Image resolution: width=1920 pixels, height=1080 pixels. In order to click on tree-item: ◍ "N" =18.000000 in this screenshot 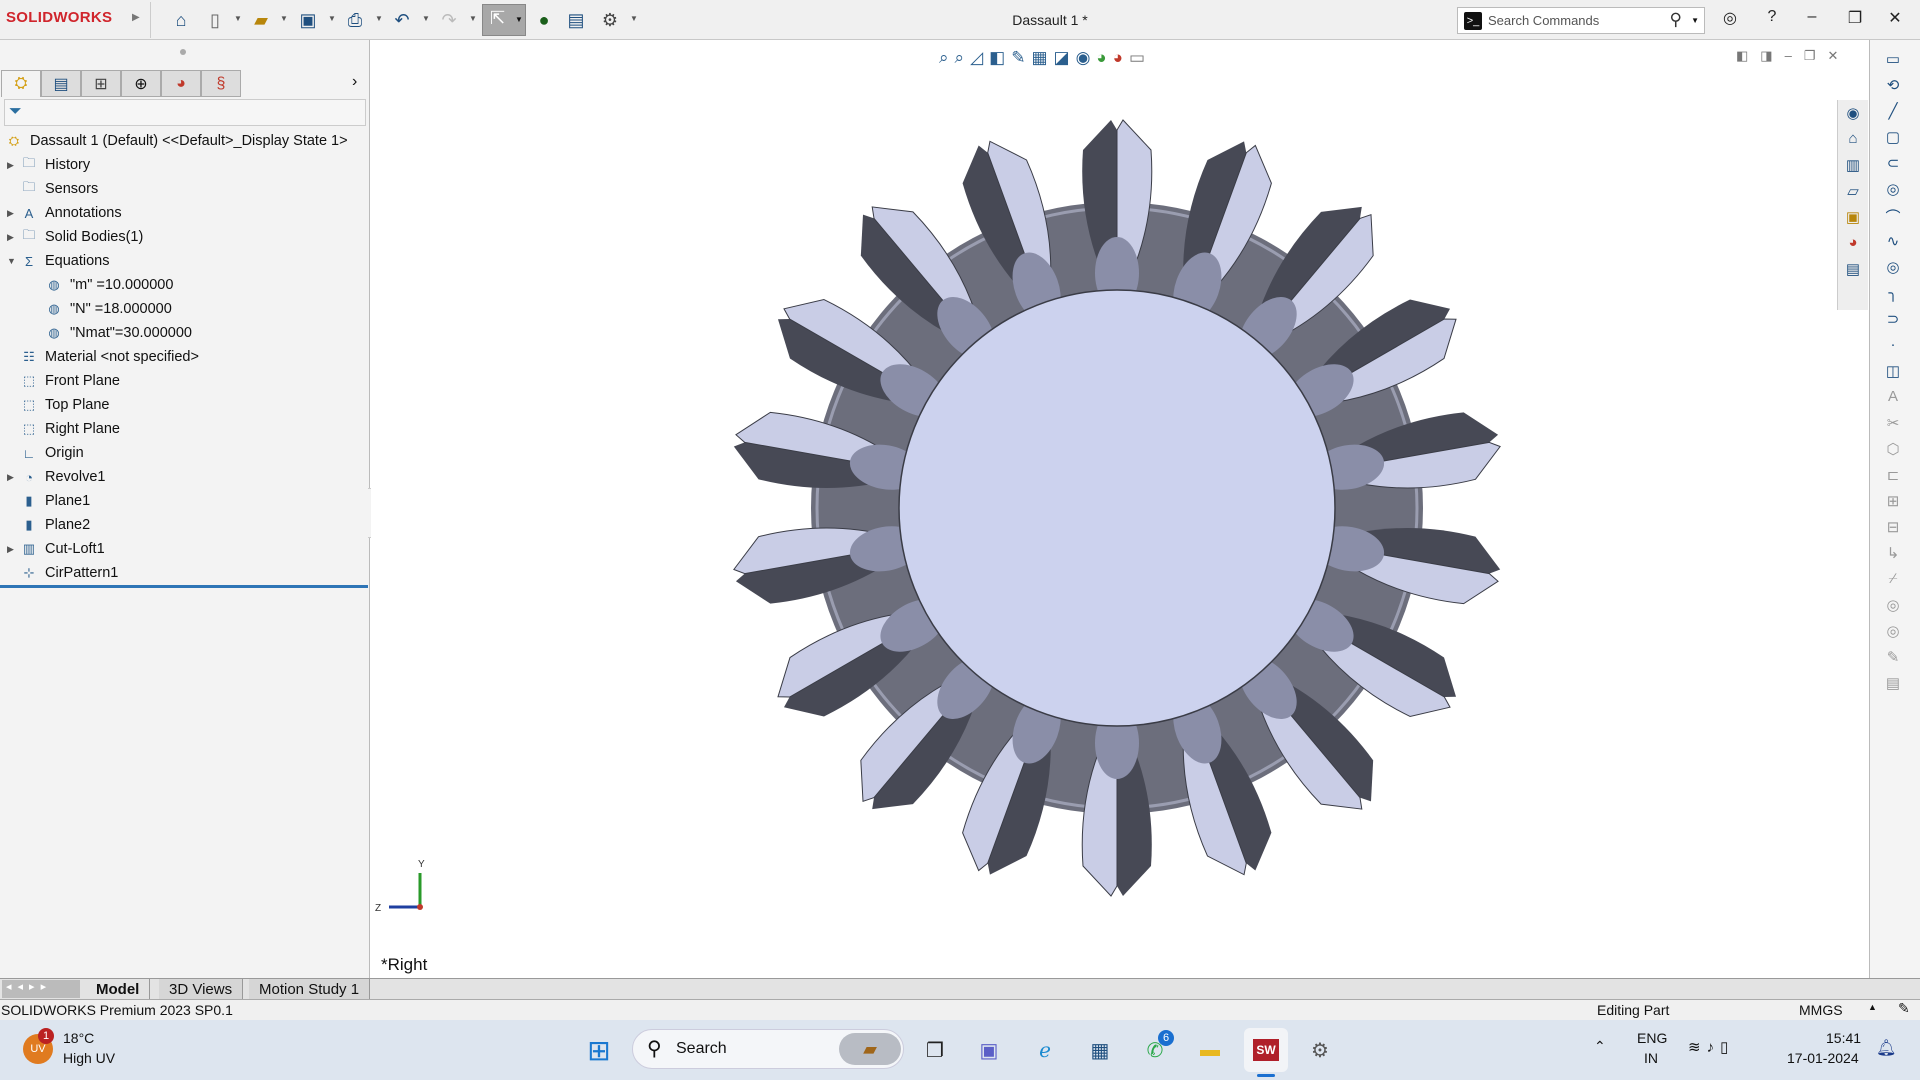, I will do `click(184, 309)`.